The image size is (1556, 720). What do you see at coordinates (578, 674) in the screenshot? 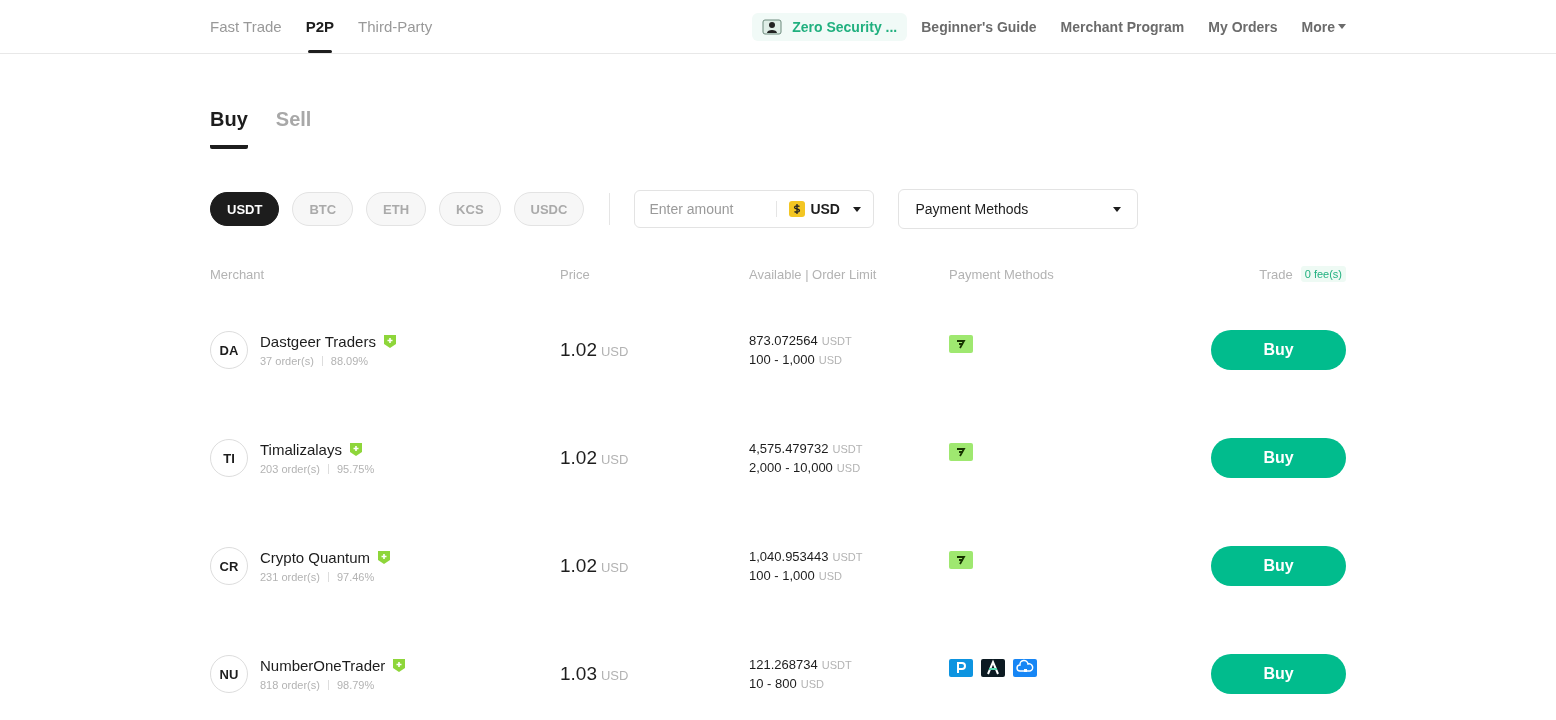
I see `price-value: 1.03` at bounding box center [578, 674].